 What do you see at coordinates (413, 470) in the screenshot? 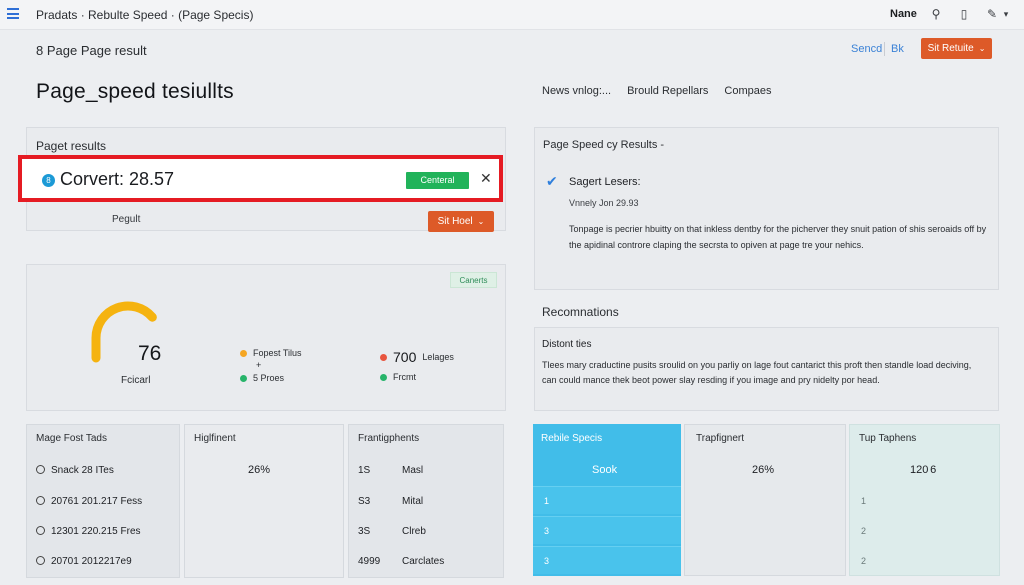
I see `table-cell: Masl` at bounding box center [413, 470].